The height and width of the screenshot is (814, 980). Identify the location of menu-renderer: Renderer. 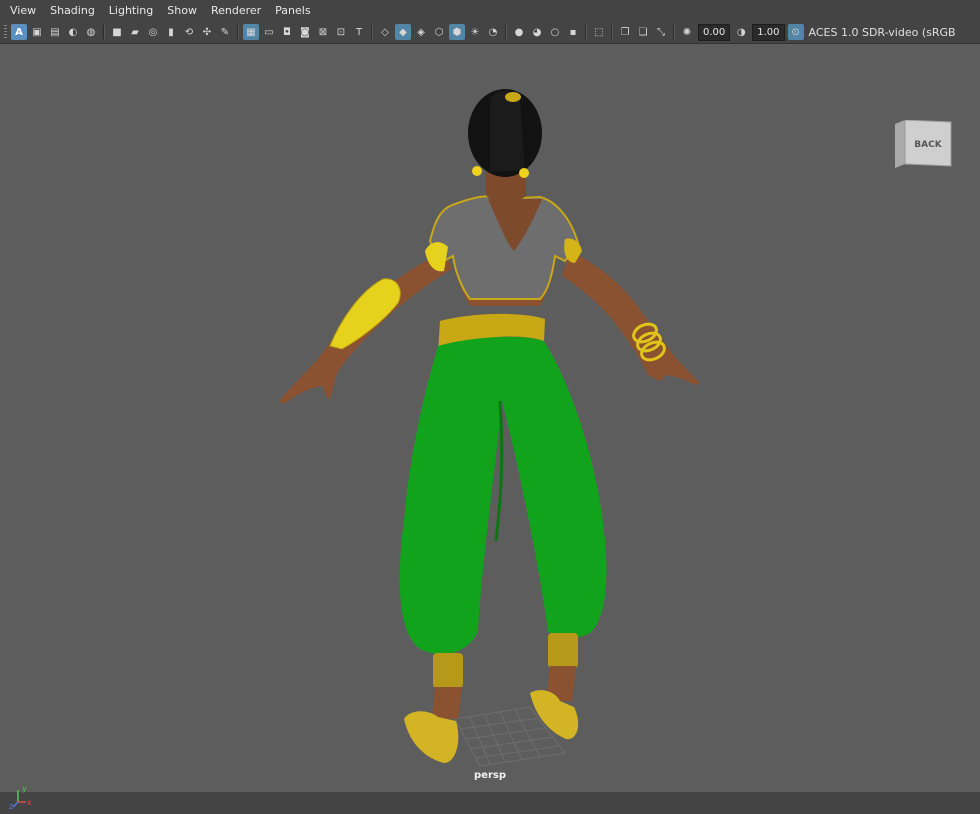
(236, 11).